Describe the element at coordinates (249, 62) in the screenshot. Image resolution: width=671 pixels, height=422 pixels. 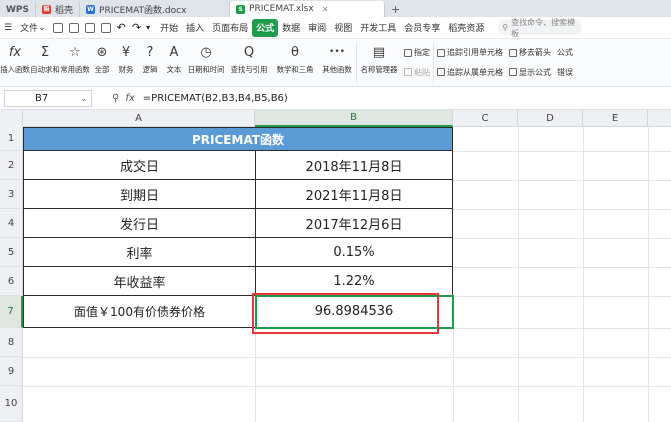
I see `lookup-button: Q 查找与引用` at that location.